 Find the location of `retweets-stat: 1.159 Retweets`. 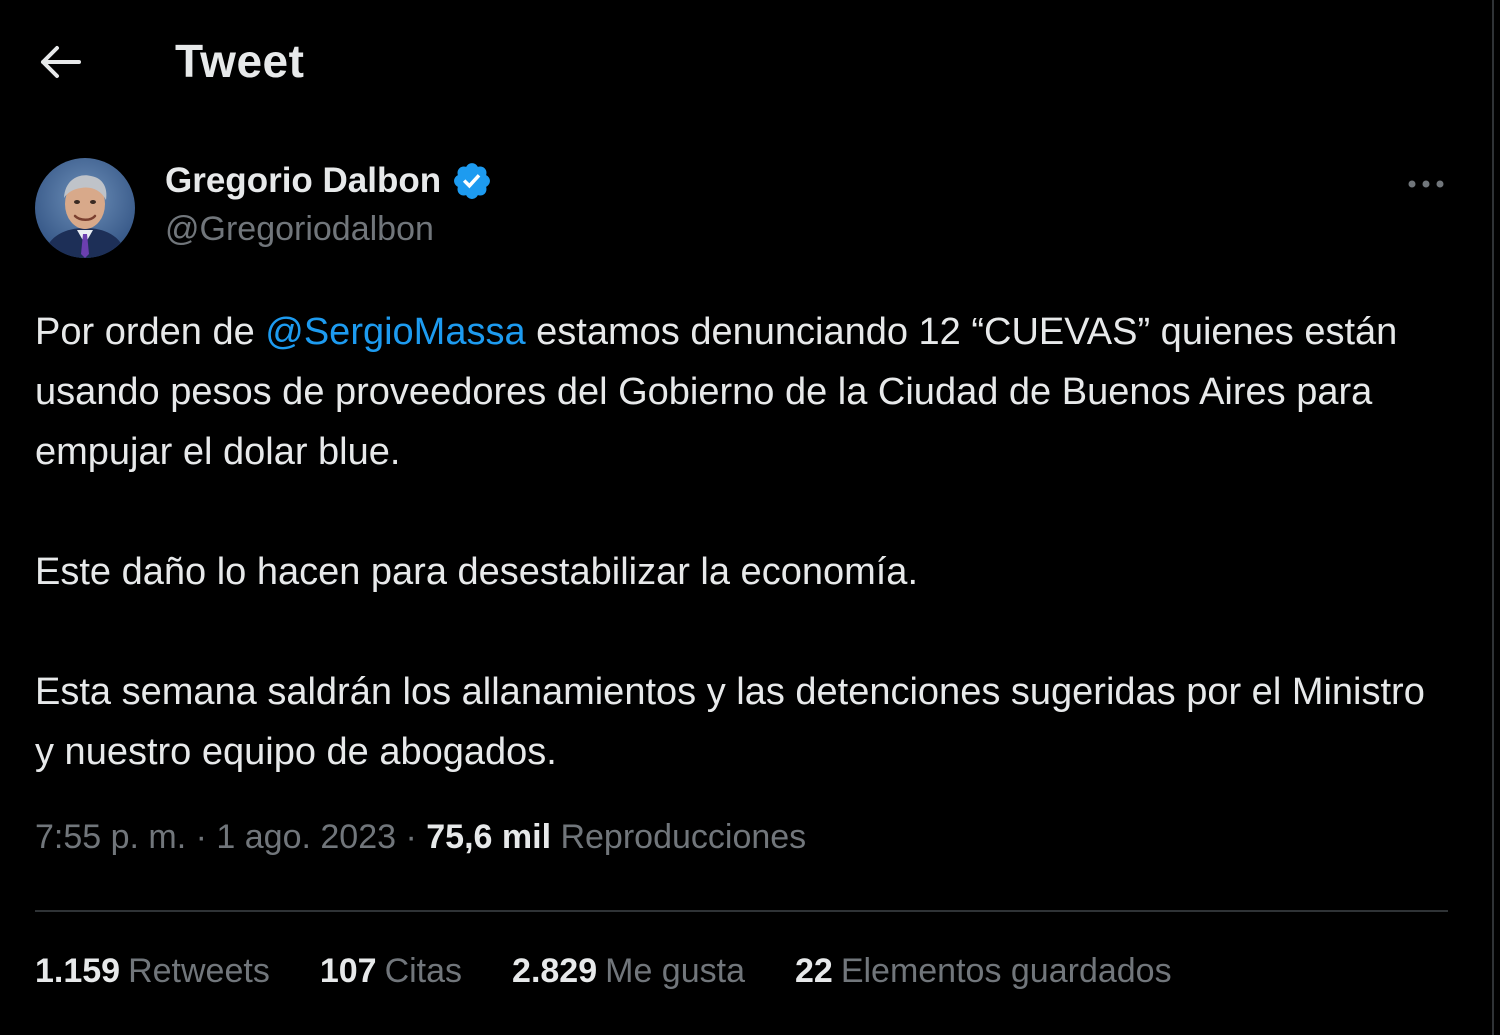

retweets-stat: 1.159 Retweets is located at coordinates (152, 977).